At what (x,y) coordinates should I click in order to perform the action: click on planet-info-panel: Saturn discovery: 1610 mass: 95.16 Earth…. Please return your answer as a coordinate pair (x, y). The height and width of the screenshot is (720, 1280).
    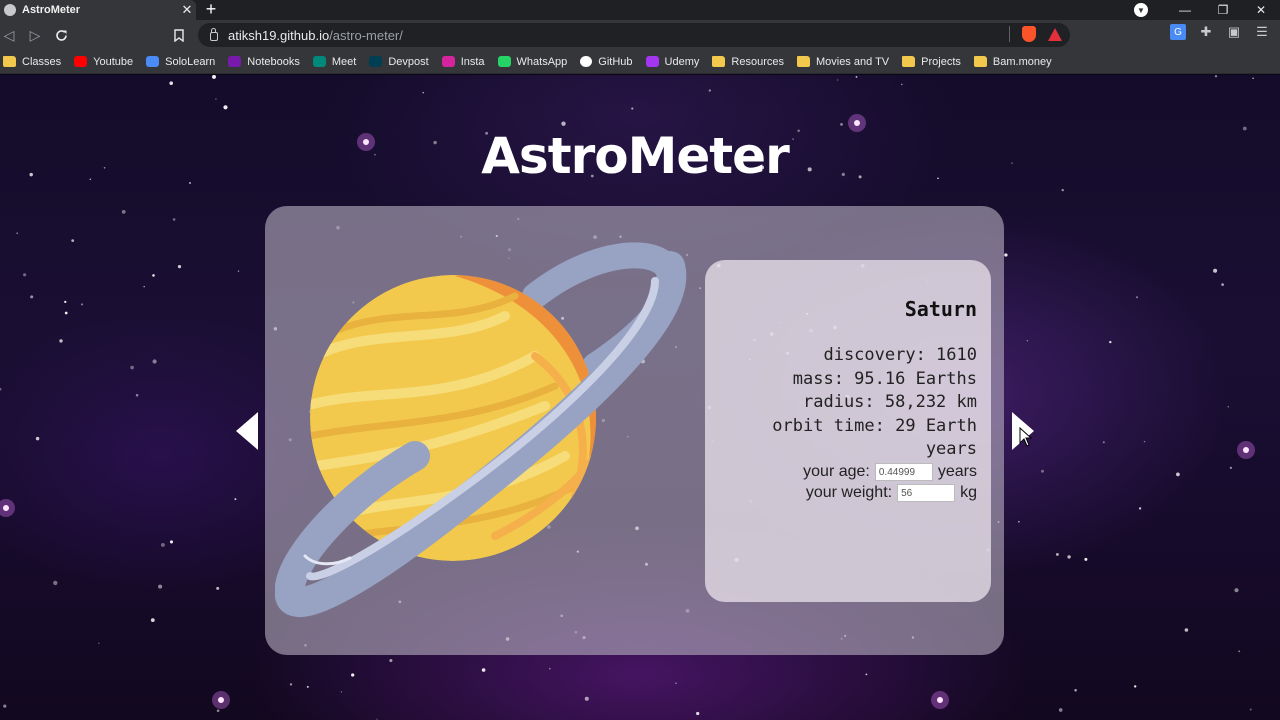
    Looking at the image, I should click on (848, 431).